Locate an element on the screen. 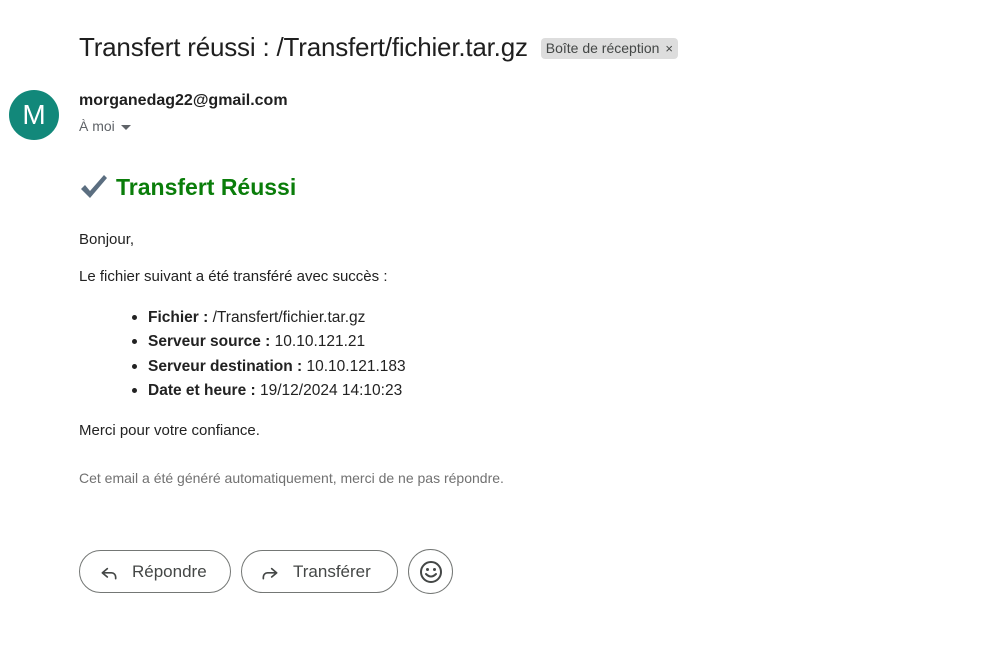  detail-label: Serveur source : is located at coordinates (209, 342).